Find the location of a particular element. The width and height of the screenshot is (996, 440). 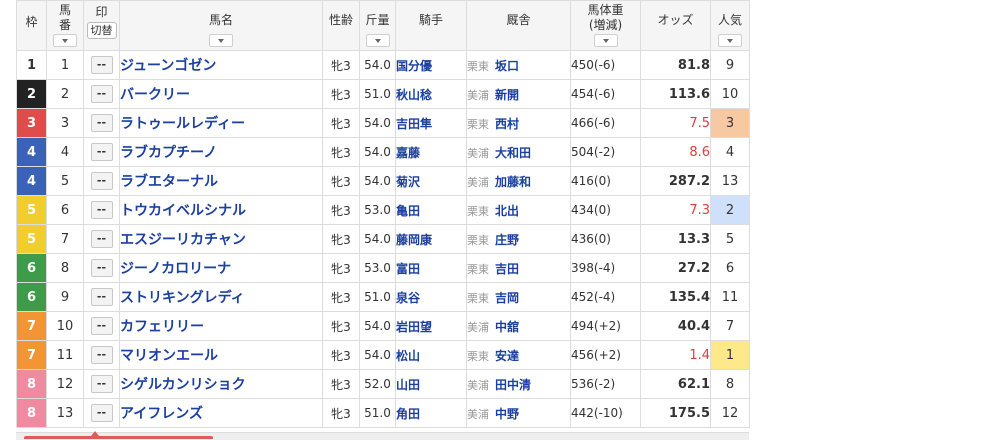

trainer-link: 吉岡 is located at coordinates (507, 298).